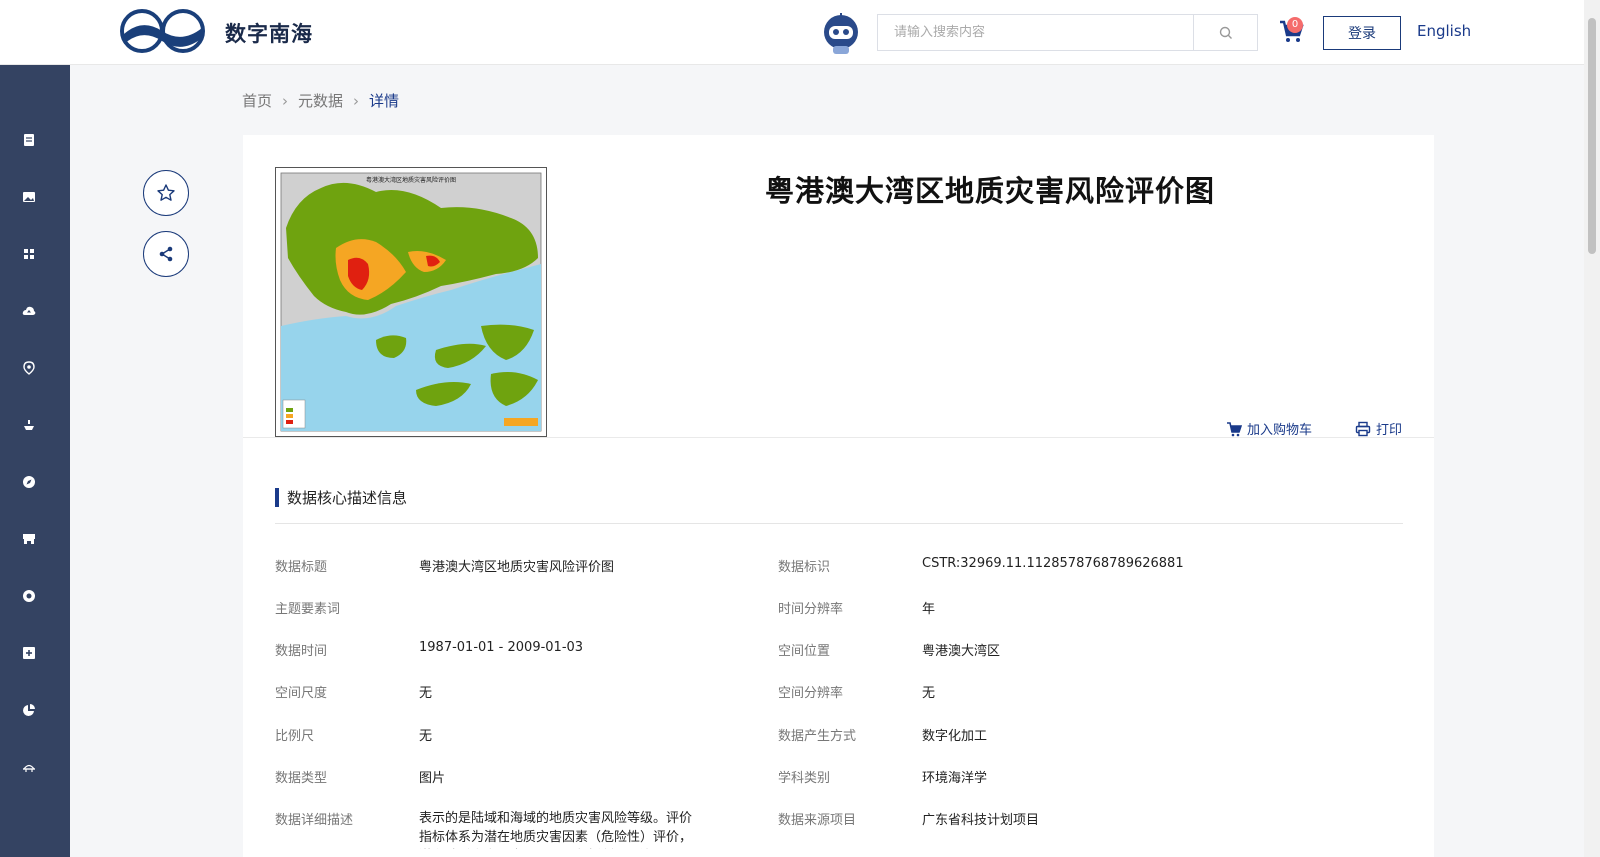  What do you see at coordinates (817, 820) in the screenshot?
I see `field-label: 数据来源项目` at bounding box center [817, 820].